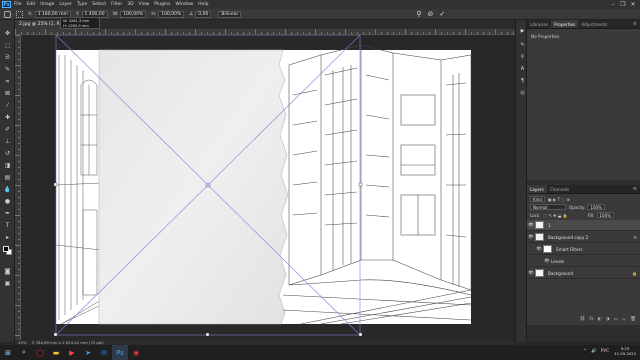  Describe the element at coordinates (624, 320) in the screenshot. I see `new-layer-icon: ＋` at that location.